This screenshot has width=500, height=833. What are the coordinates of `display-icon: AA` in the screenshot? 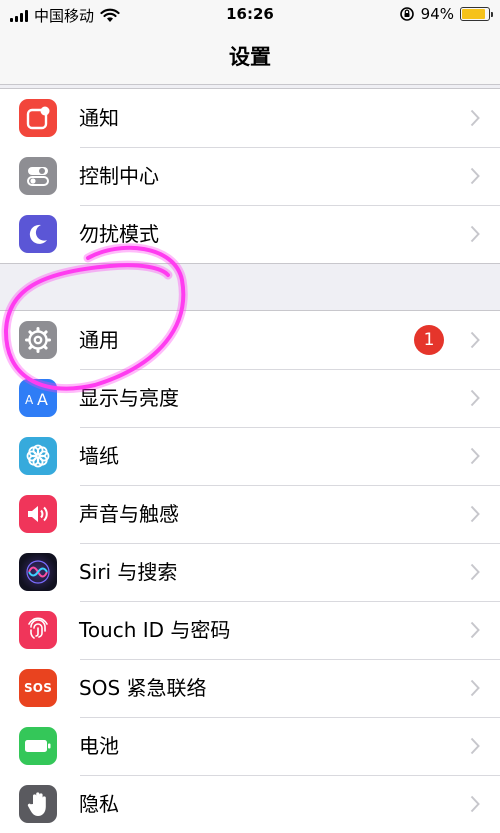 It's located at (38, 398).